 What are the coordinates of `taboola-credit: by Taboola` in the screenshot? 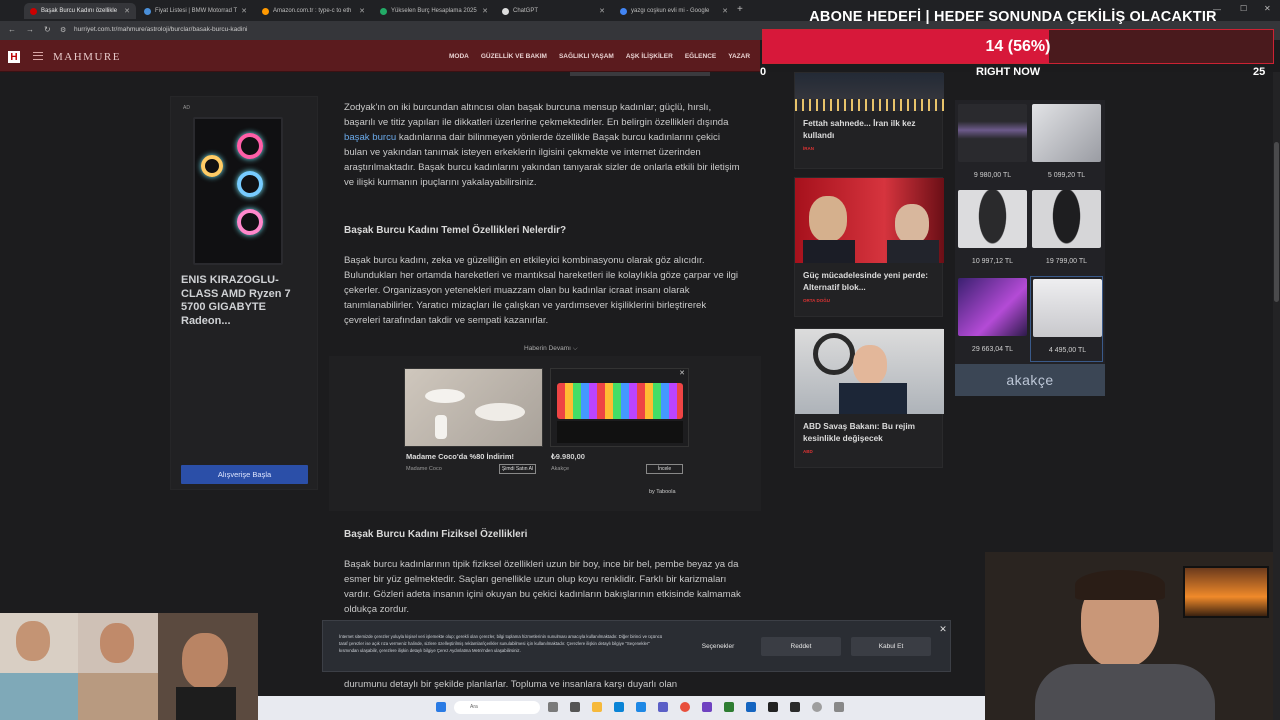 It's located at (662, 492).